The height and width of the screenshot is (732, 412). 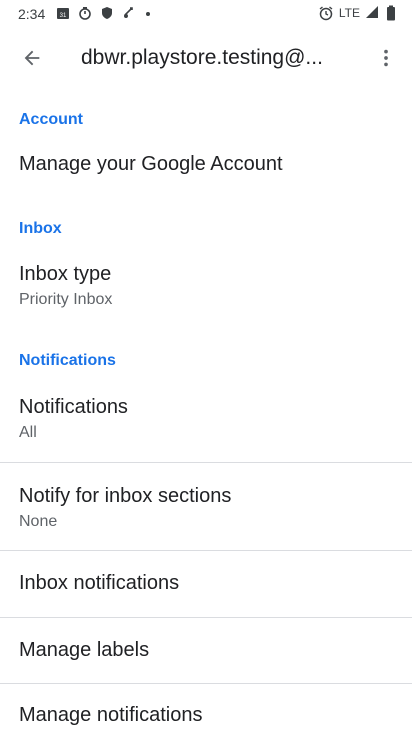 I want to click on more-options-button, so click(x=386, y=60).